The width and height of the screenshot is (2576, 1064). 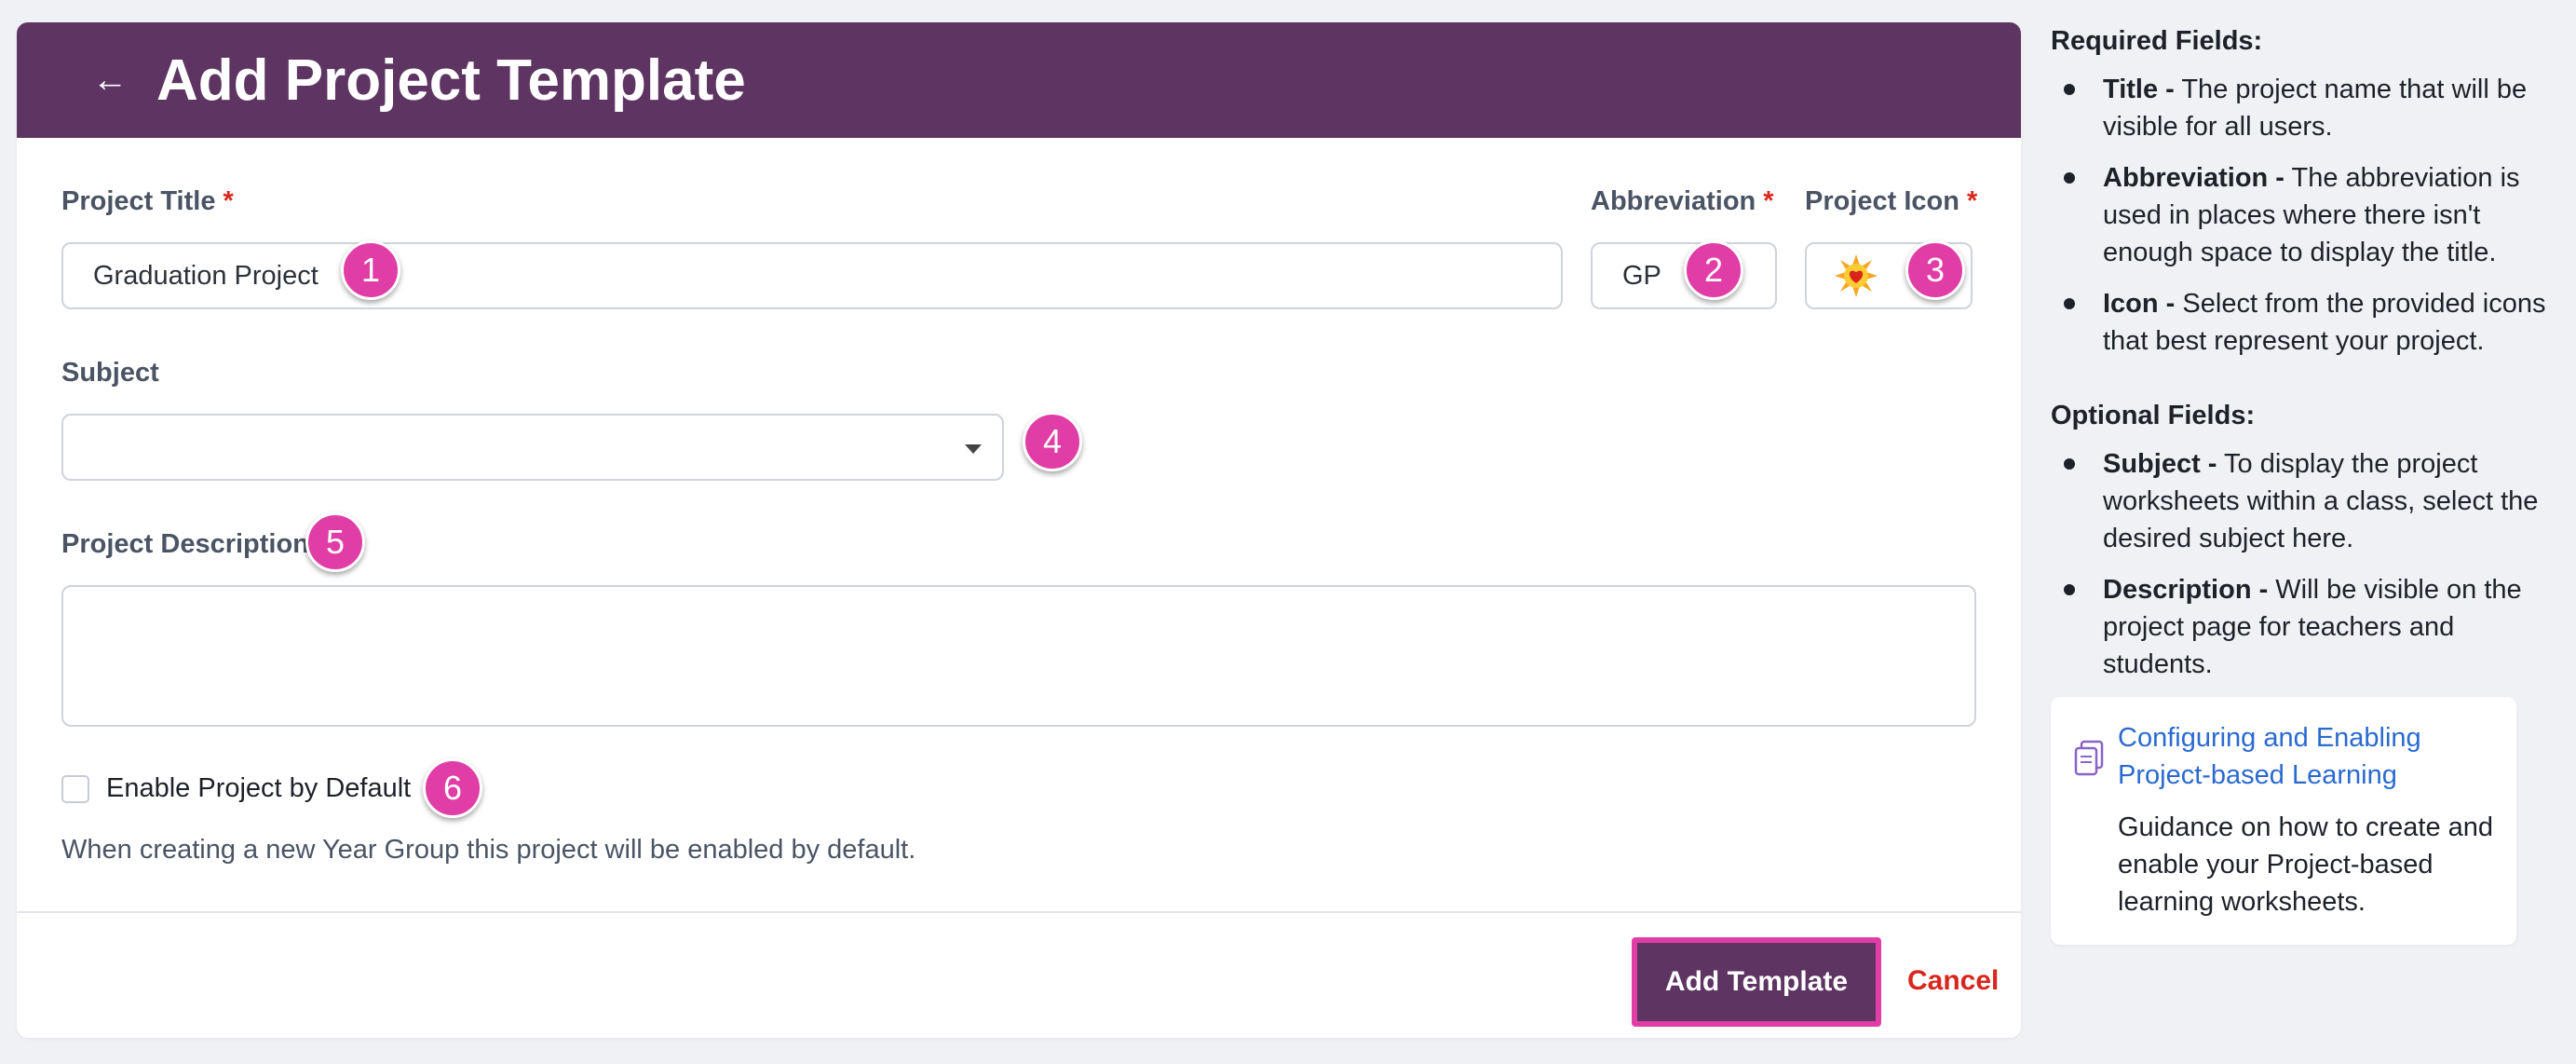 What do you see at coordinates (1935, 270) in the screenshot?
I see `marker-3: 3` at bounding box center [1935, 270].